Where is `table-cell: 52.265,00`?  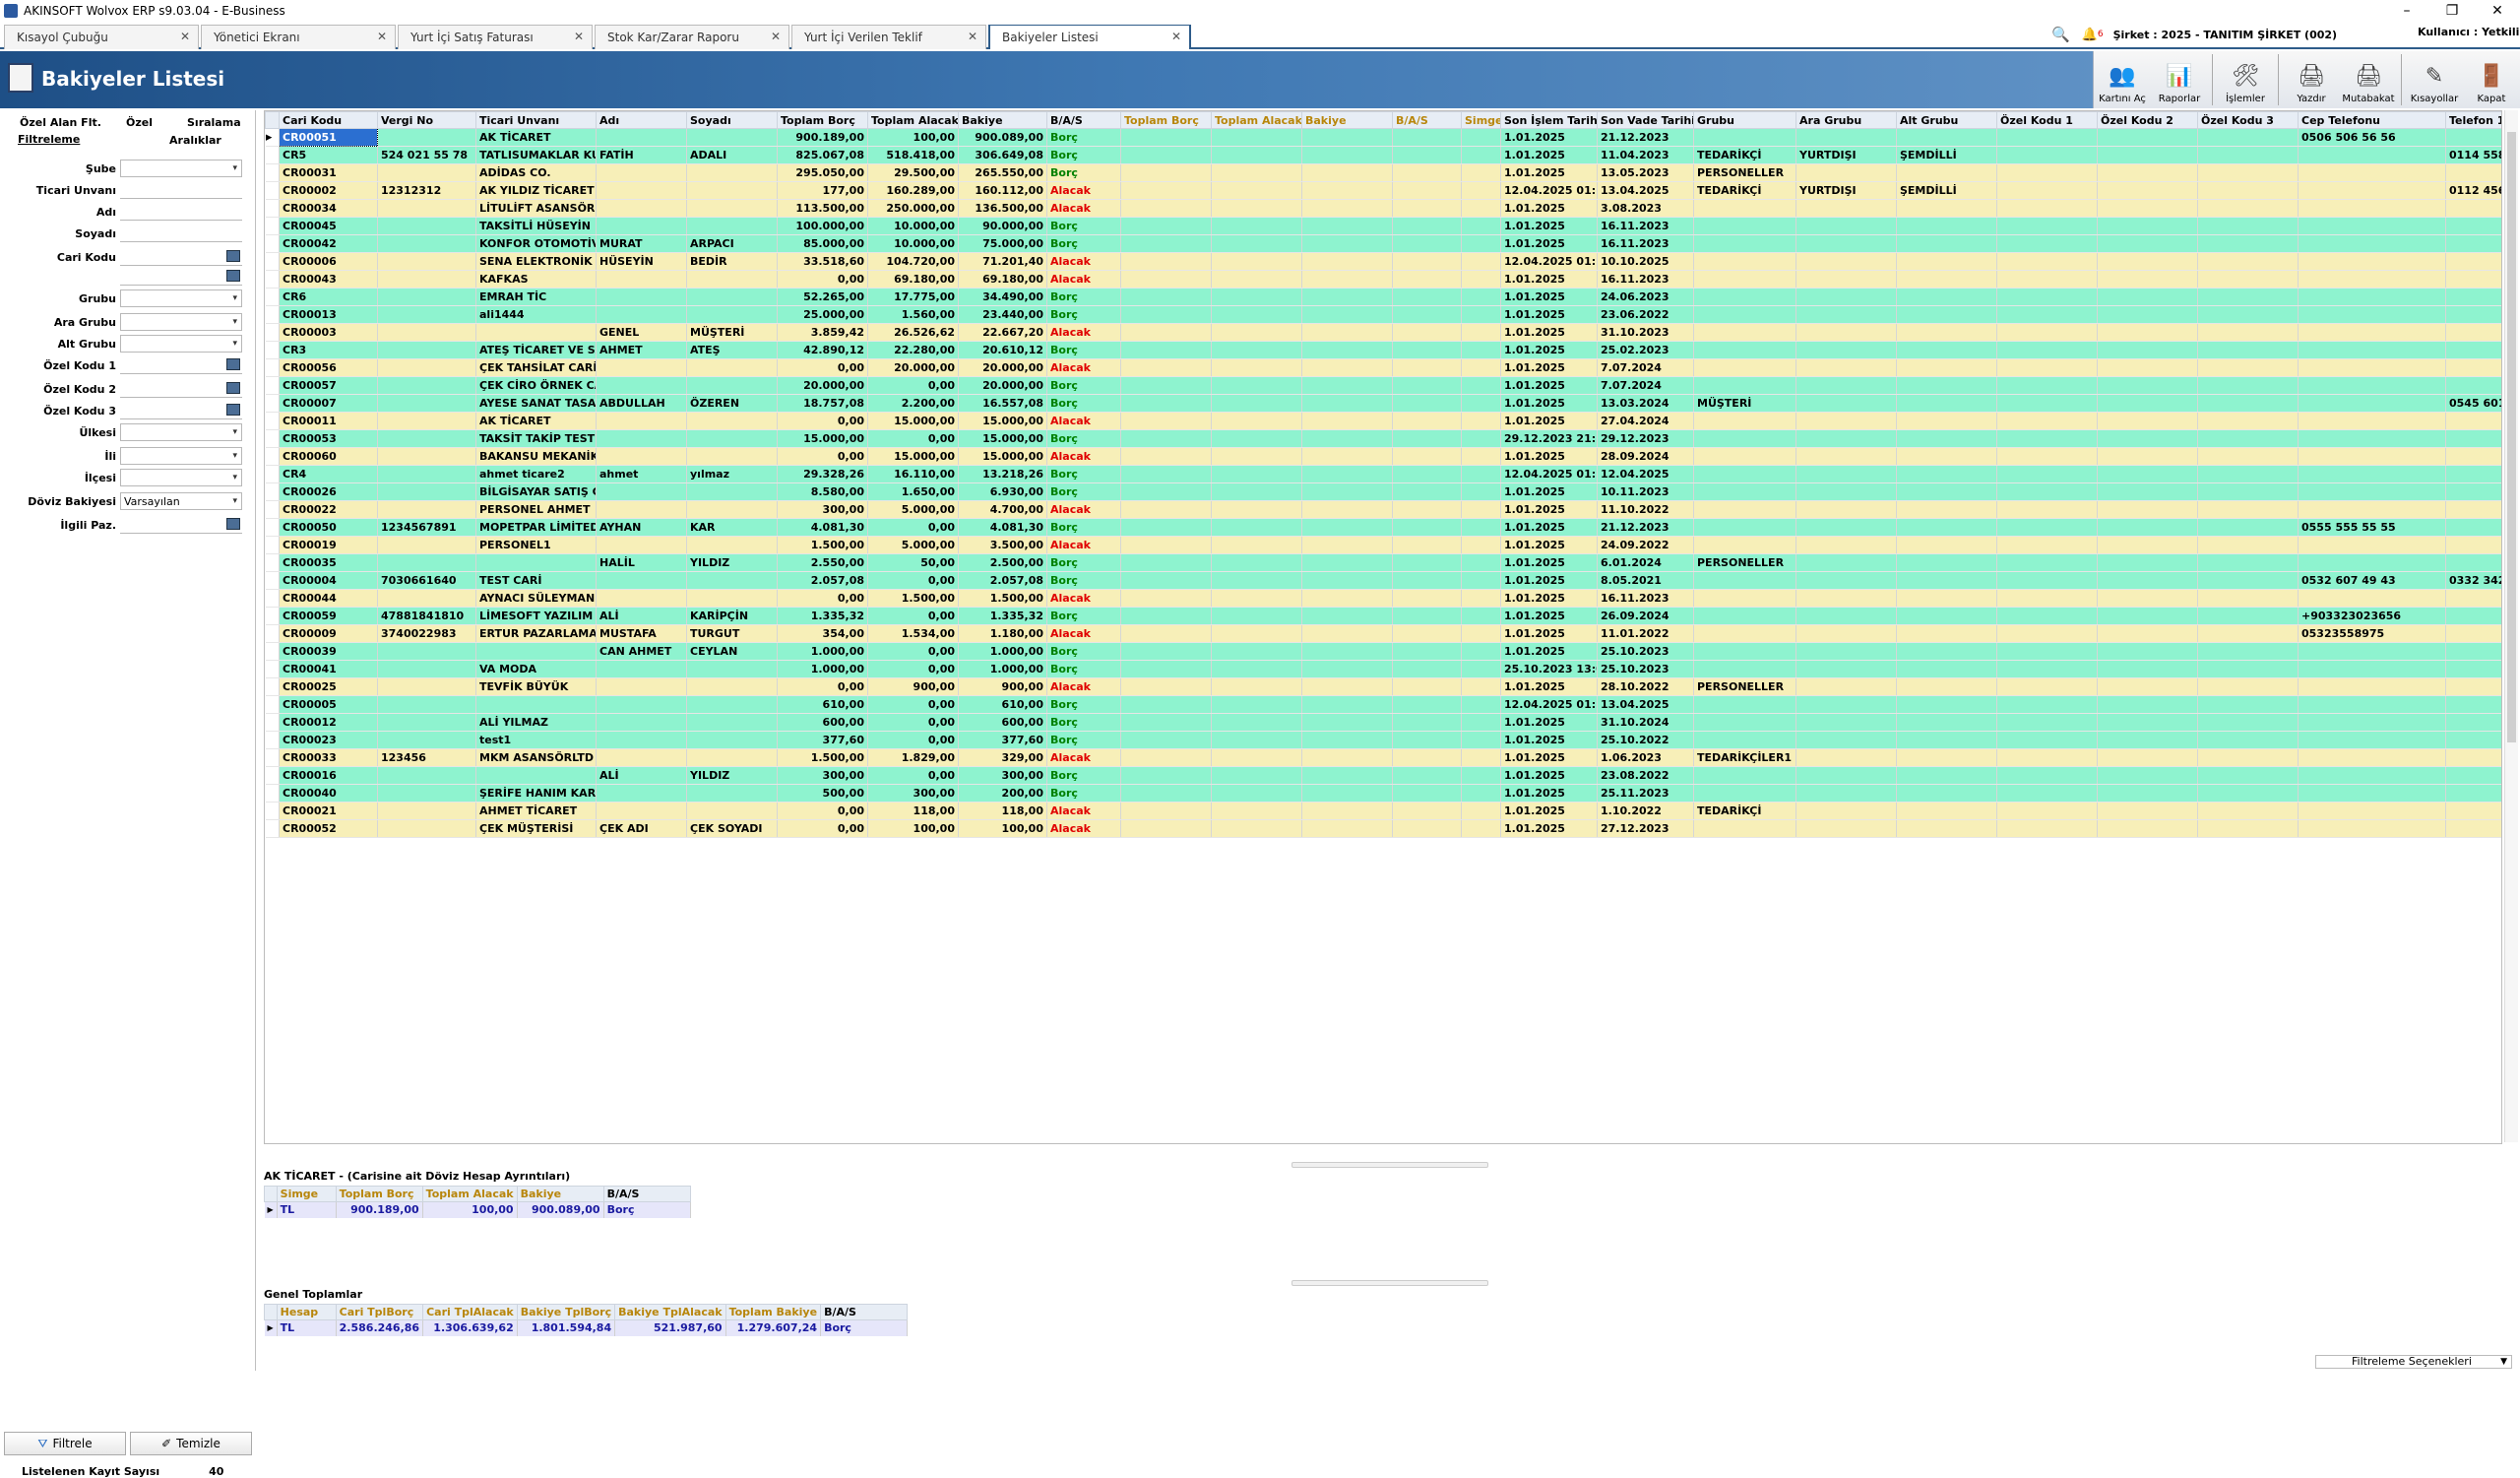 table-cell: 52.265,00 is located at coordinates (822, 297).